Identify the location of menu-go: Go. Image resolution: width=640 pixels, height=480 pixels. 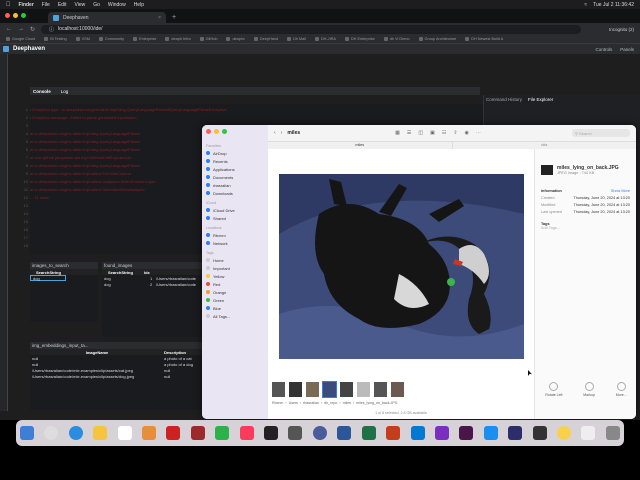
(96, 5).